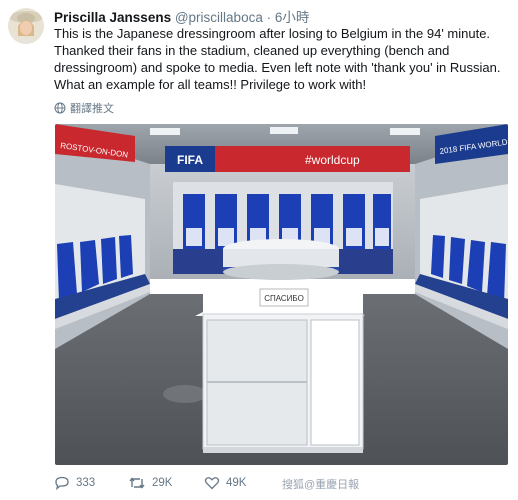  I want to click on reply-icon, so click(62, 483).